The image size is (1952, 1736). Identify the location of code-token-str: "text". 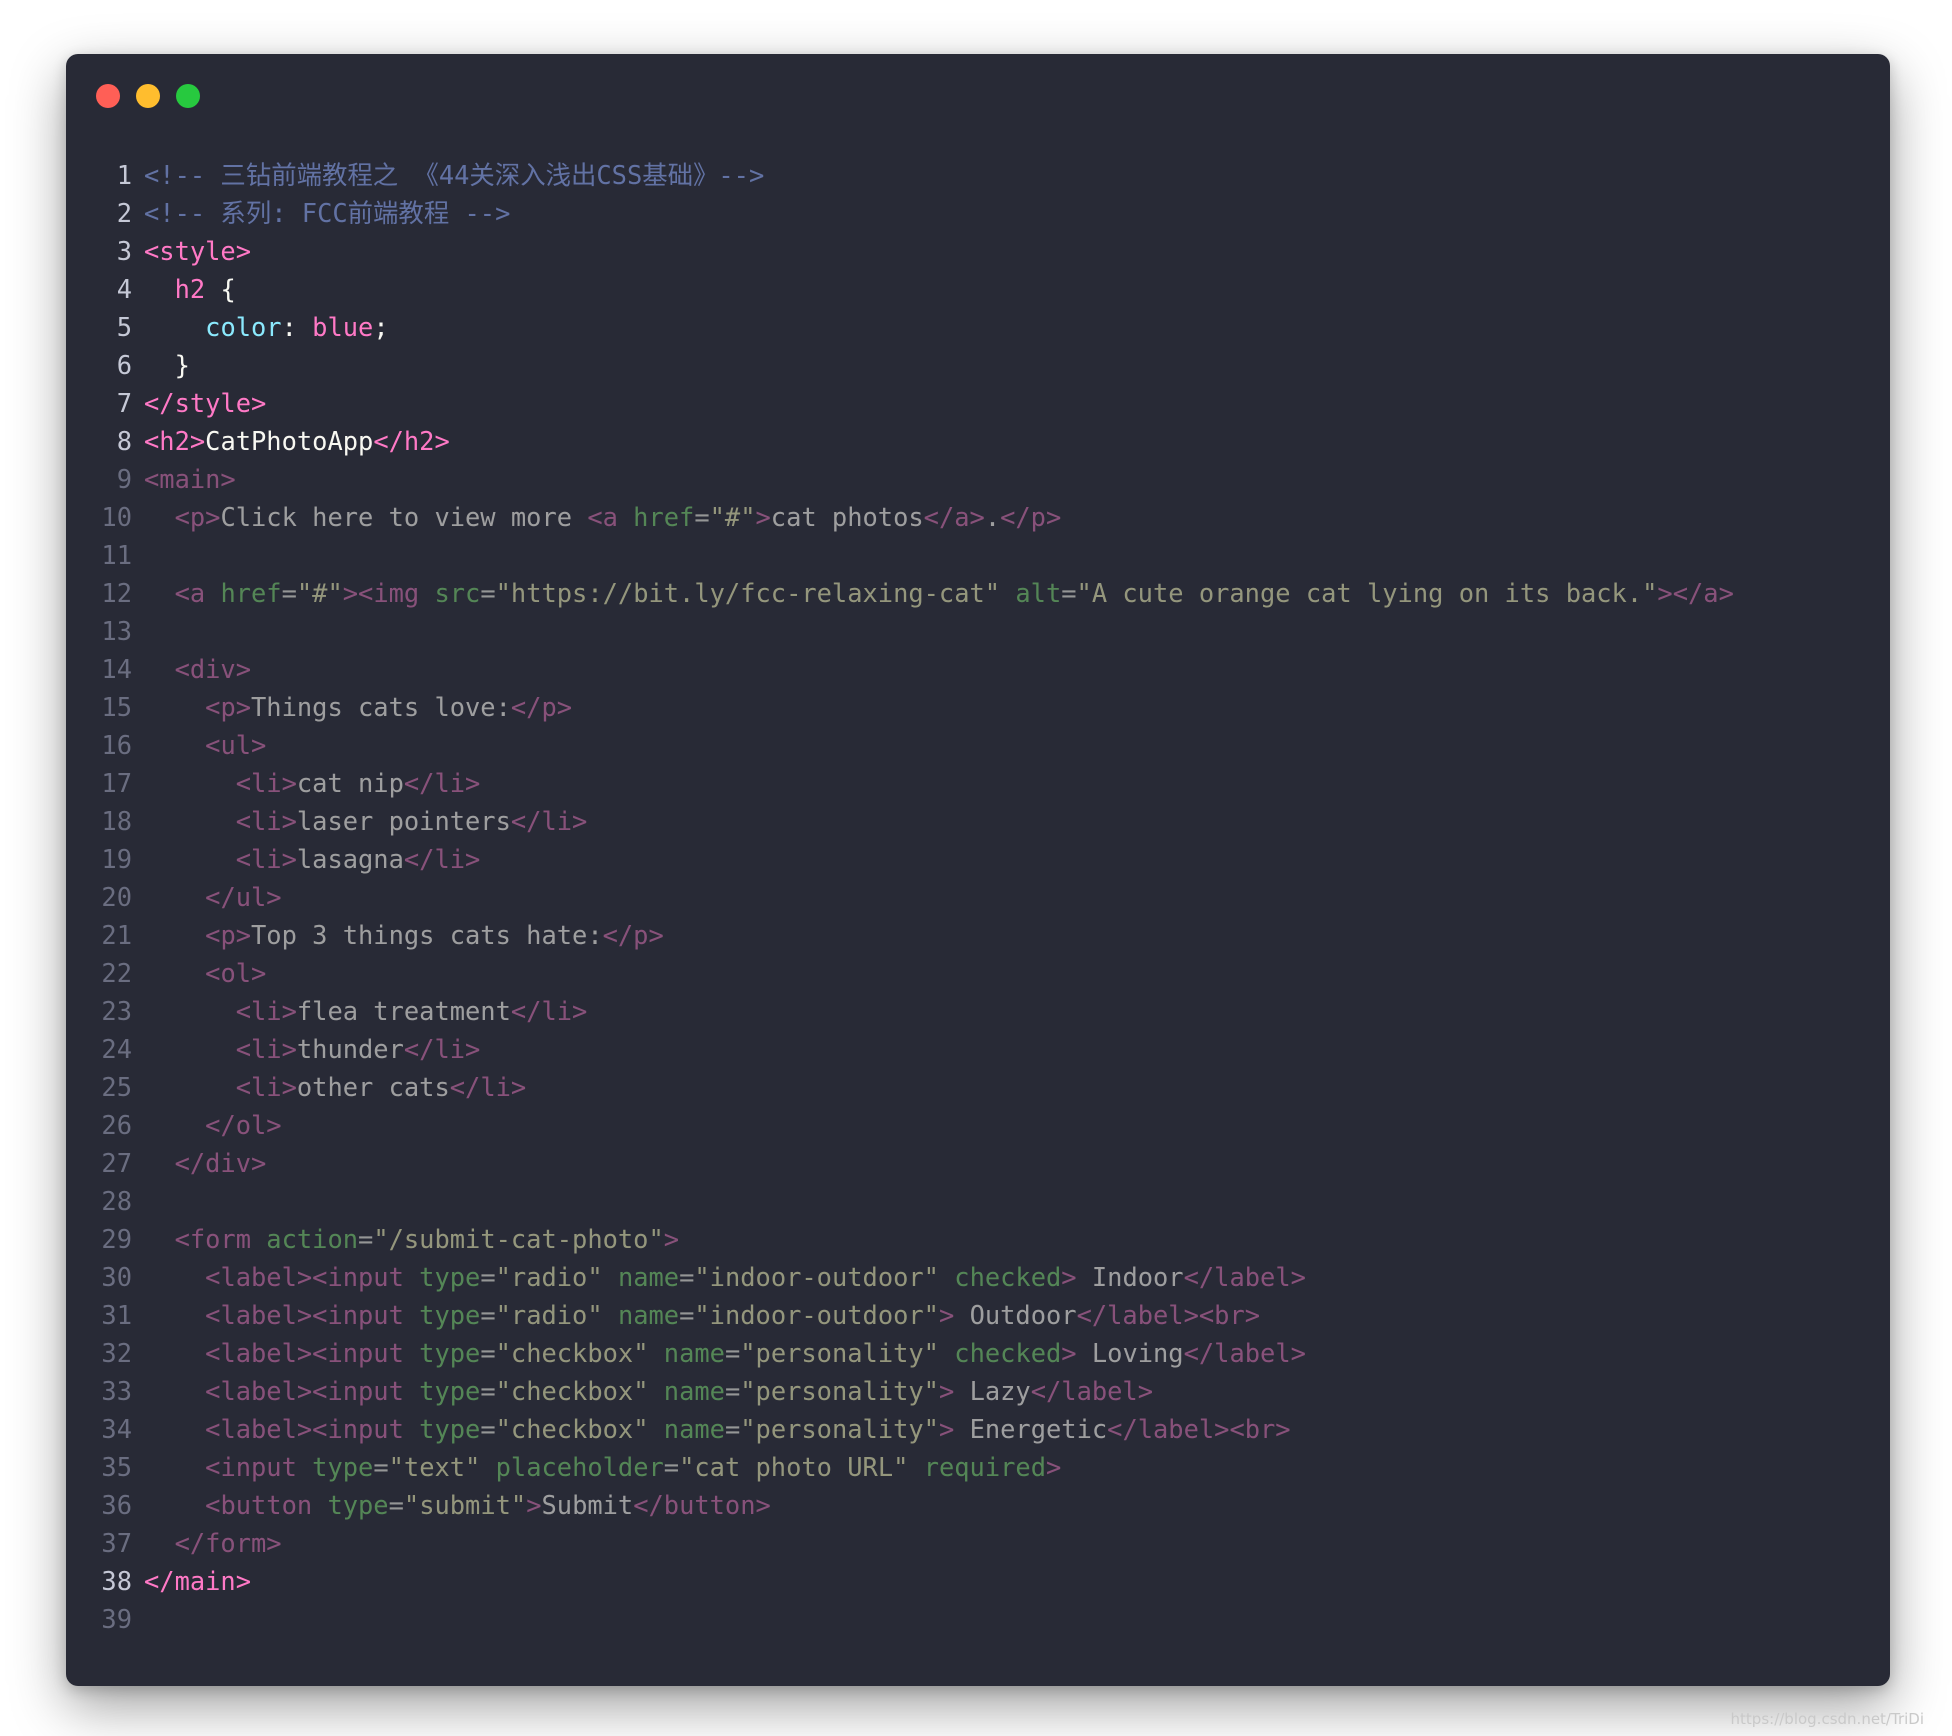
(434, 1467).